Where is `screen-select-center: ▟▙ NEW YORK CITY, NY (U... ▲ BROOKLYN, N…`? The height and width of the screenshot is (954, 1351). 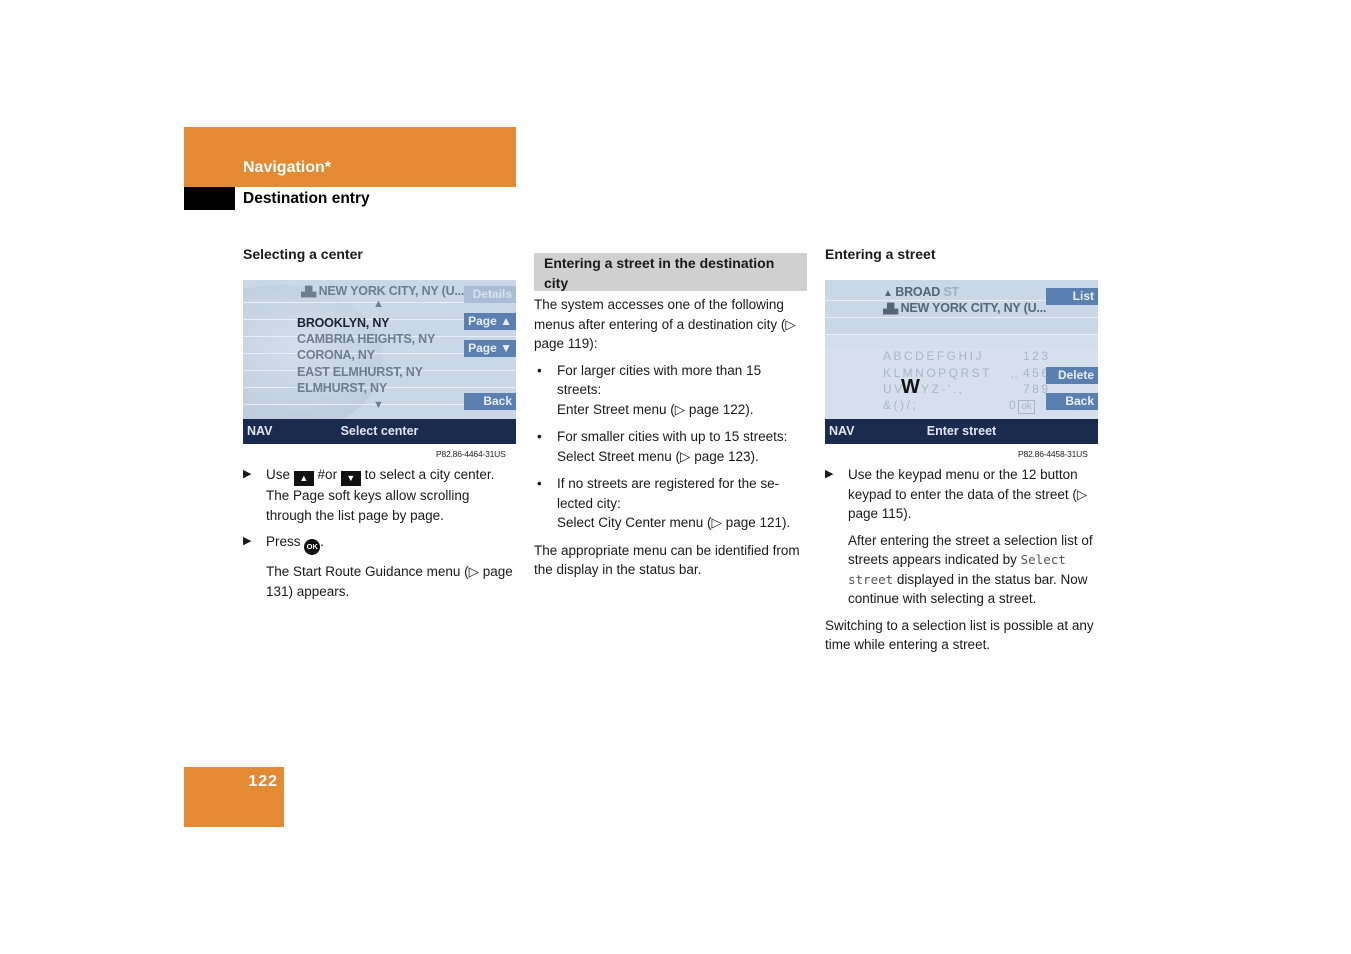
screen-select-center: ▟▙ NEW YORK CITY, NY (U... ▲ BROOKLYN, N… is located at coordinates (379, 362).